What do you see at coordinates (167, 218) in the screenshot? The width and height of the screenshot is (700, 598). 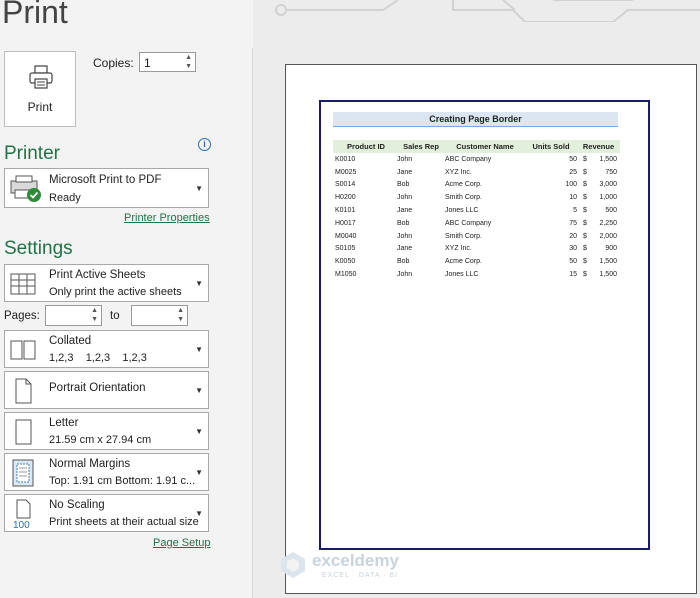 I see `printer-properties-link: Printer Properties` at bounding box center [167, 218].